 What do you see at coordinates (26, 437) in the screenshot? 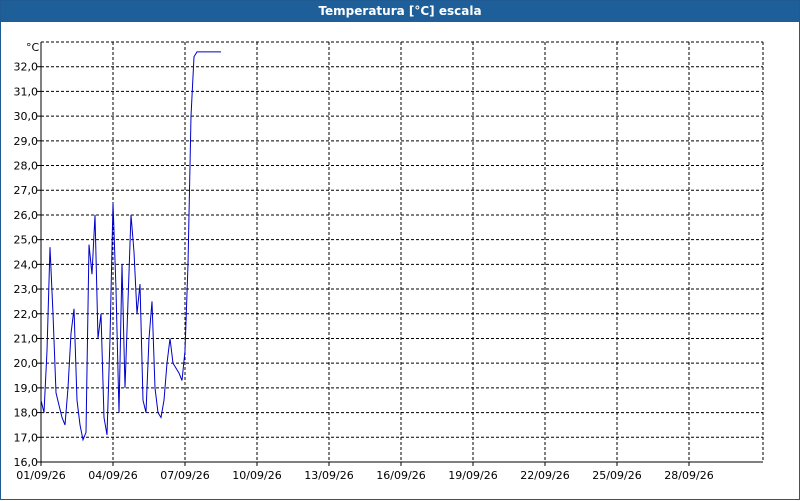
I see `y-tick-label: 17,0` at bounding box center [26, 437].